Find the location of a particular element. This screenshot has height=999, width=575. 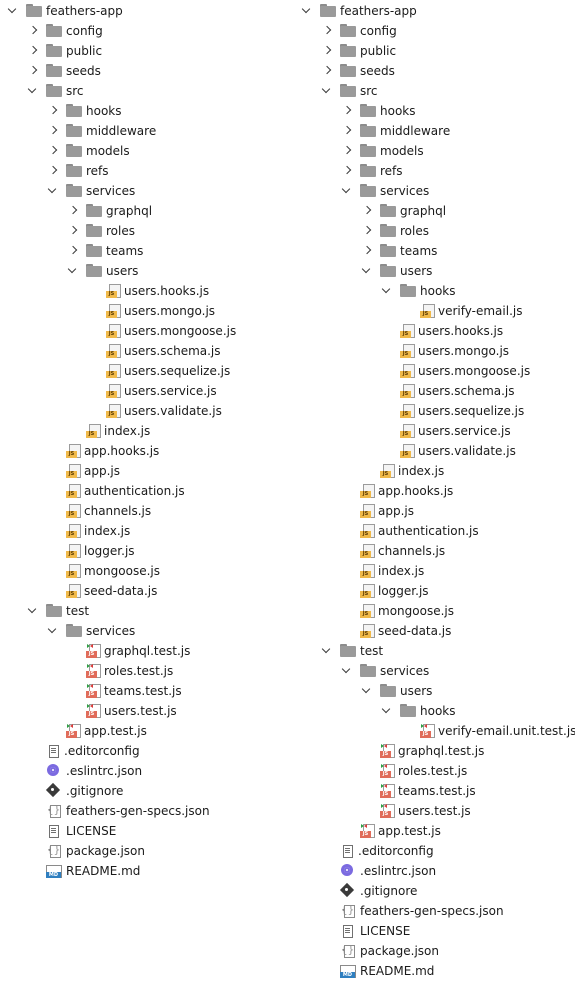

tree-folder-node: src is located at coordinates (350, 91).